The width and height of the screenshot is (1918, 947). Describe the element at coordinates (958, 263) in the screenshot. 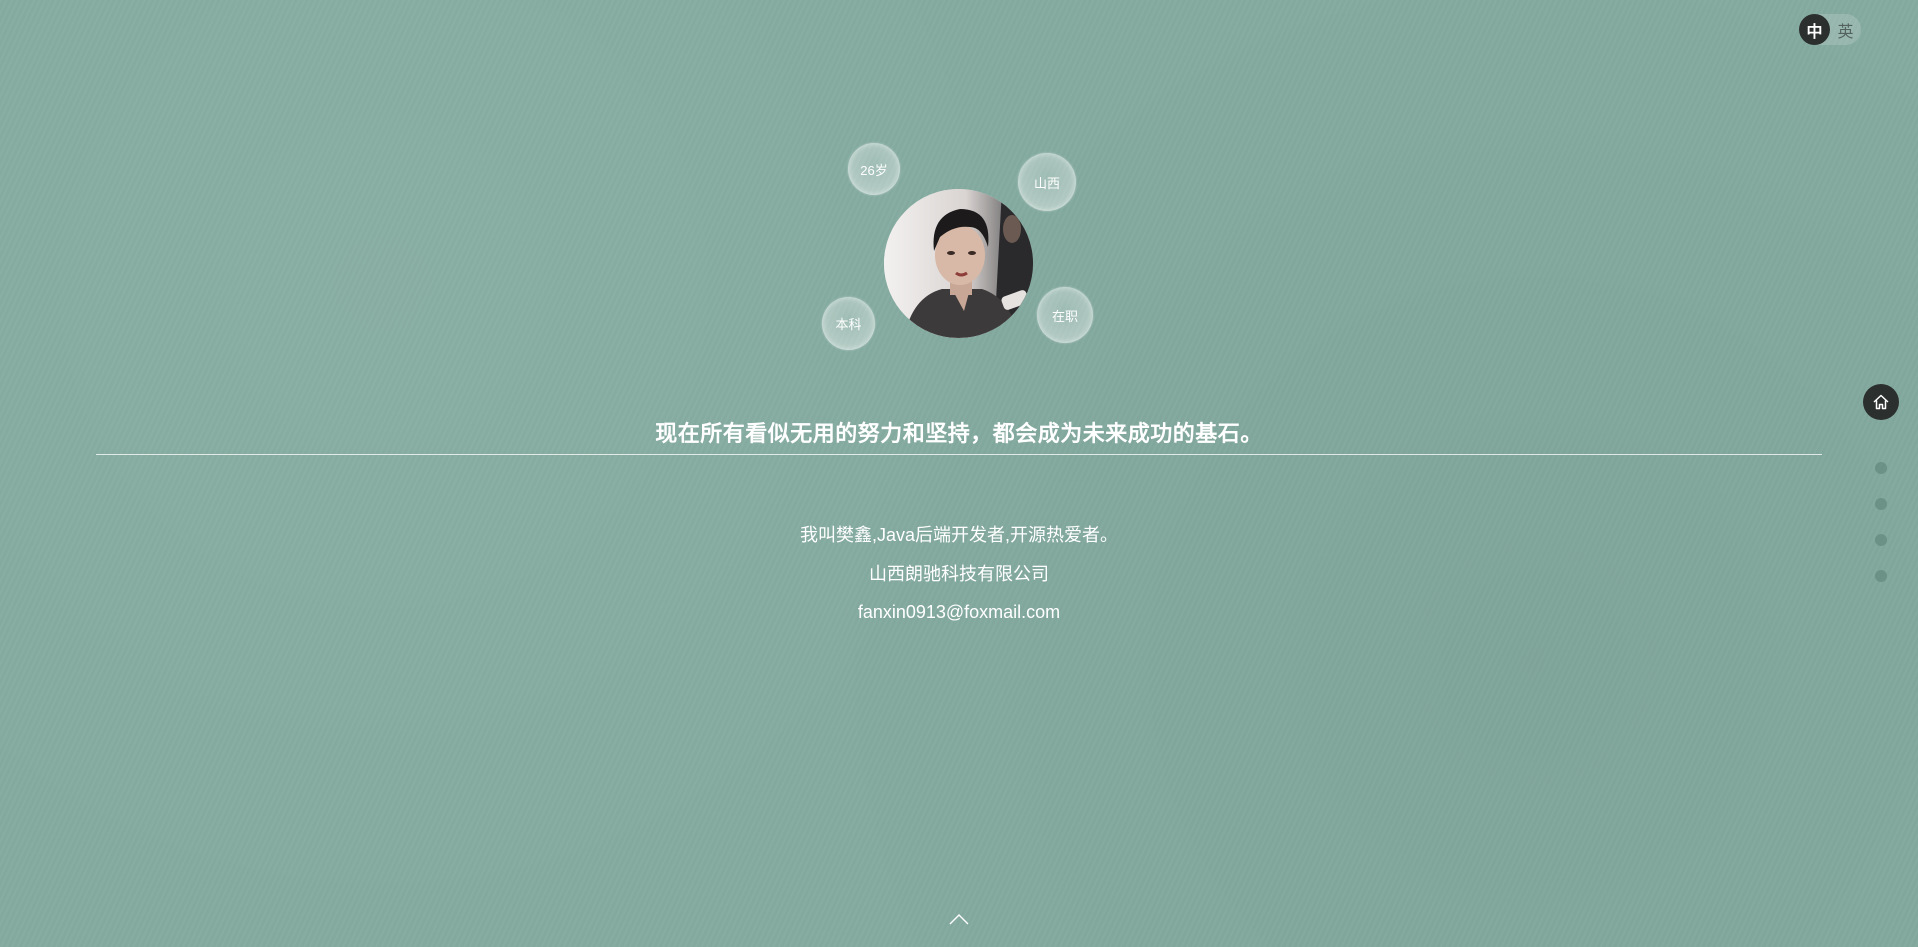

I see `avatar` at that location.